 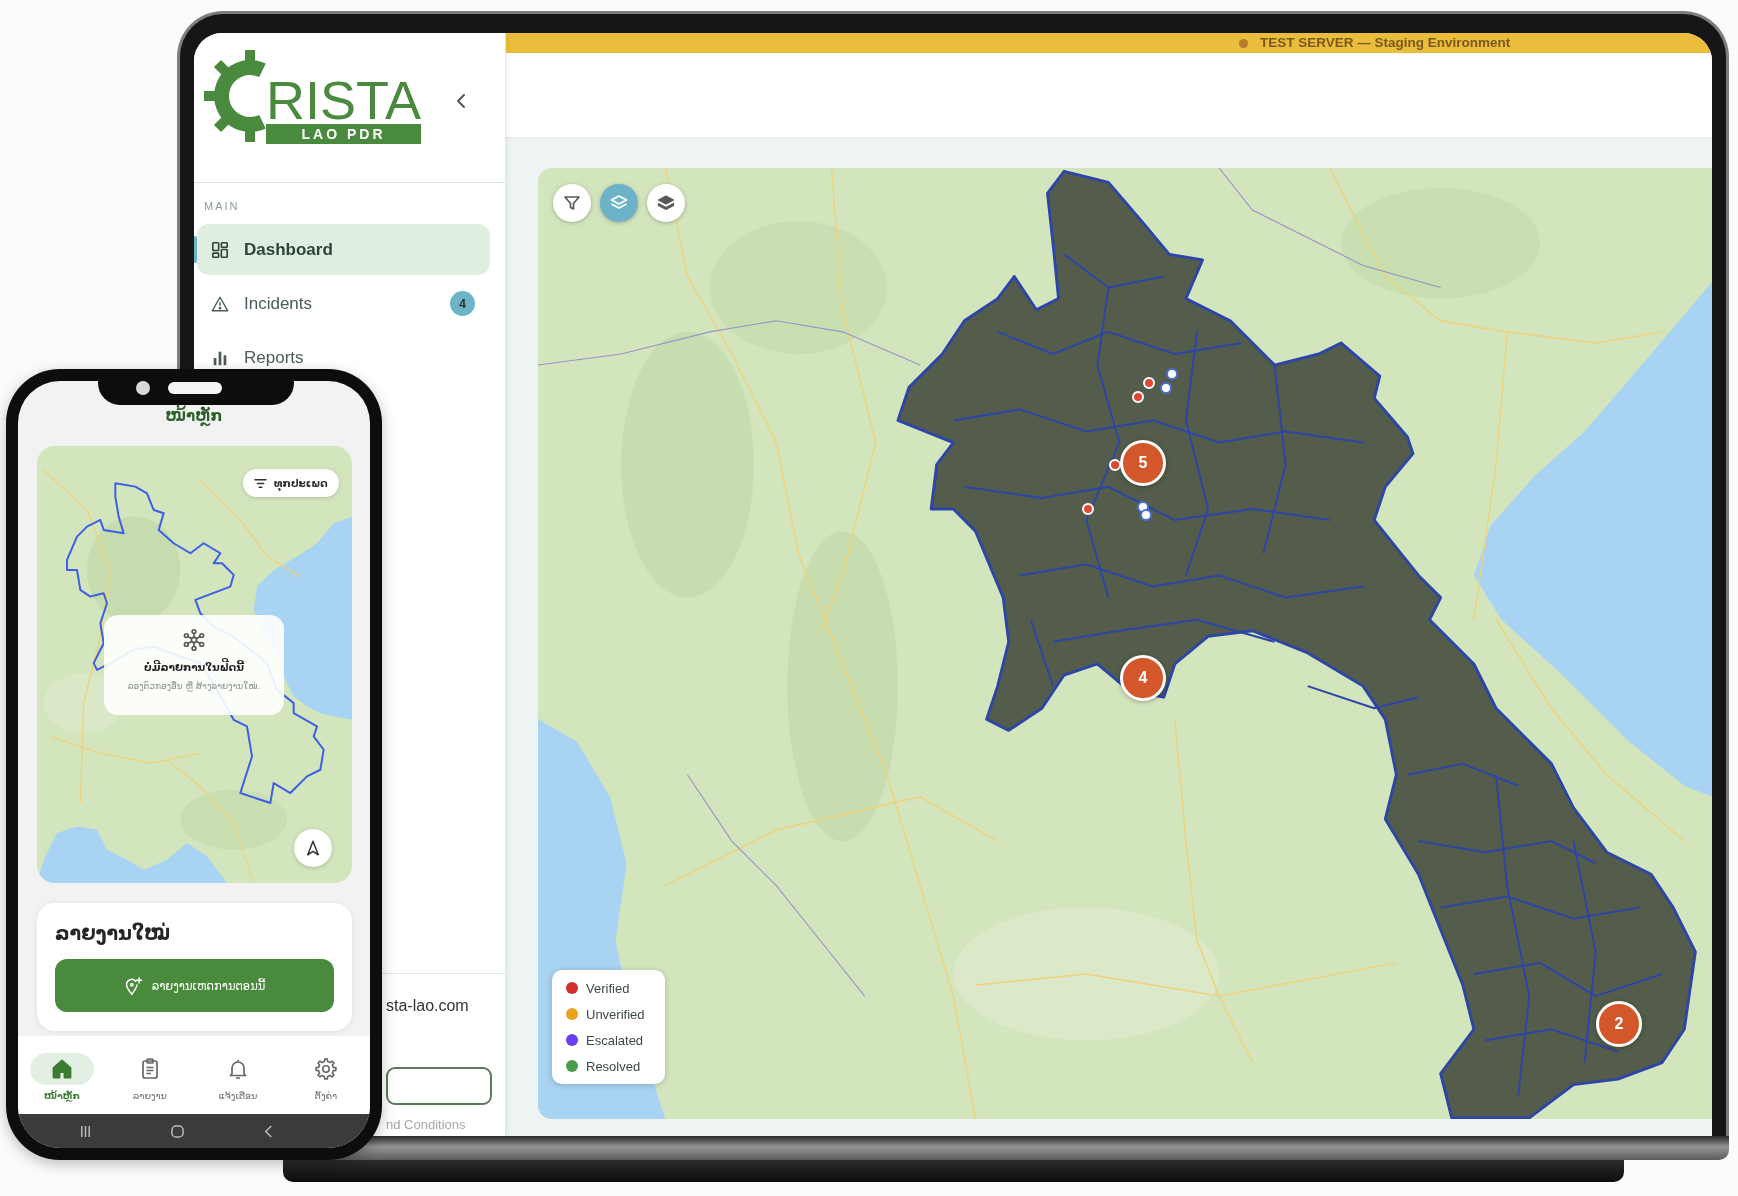 What do you see at coordinates (85, 1131) in the screenshot?
I see `recent-apps-icon` at bounding box center [85, 1131].